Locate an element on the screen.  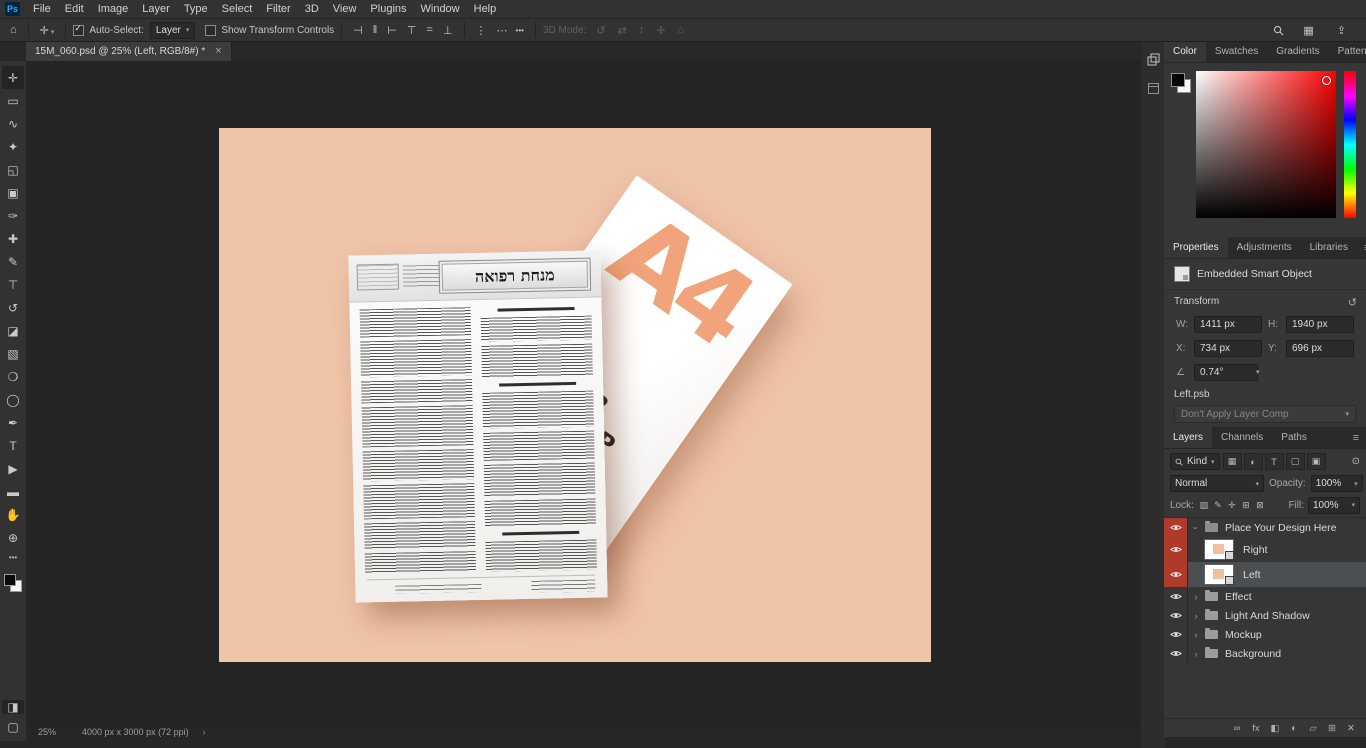
hand-tool: ✋ is located at coordinates (13, 514).